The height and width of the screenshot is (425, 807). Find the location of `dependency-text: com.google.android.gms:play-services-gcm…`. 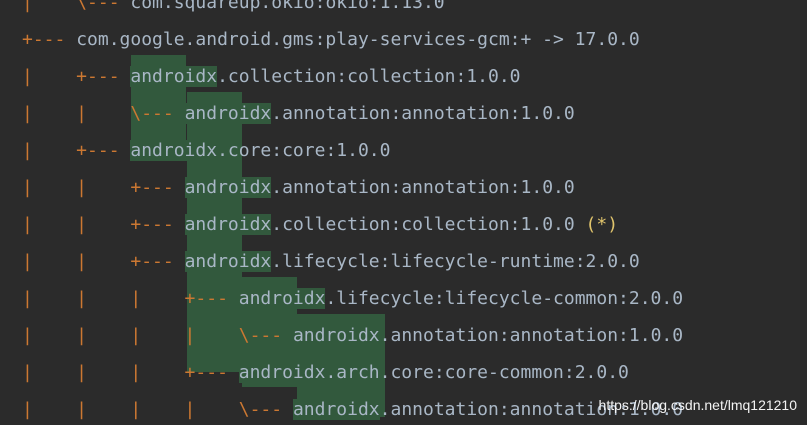

dependency-text: com.google.android.gms:play-services-gcm… is located at coordinates (358, 39).